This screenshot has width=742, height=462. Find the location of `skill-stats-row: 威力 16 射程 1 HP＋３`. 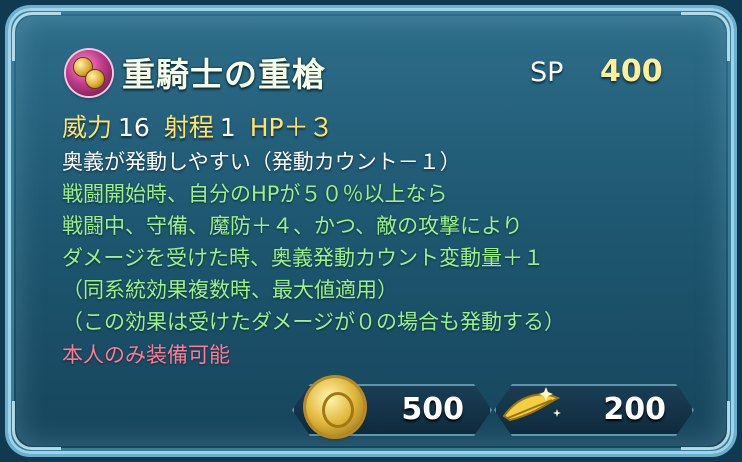

skill-stats-row: 威力 16 射程 1 HP＋３ is located at coordinates (198, 126).